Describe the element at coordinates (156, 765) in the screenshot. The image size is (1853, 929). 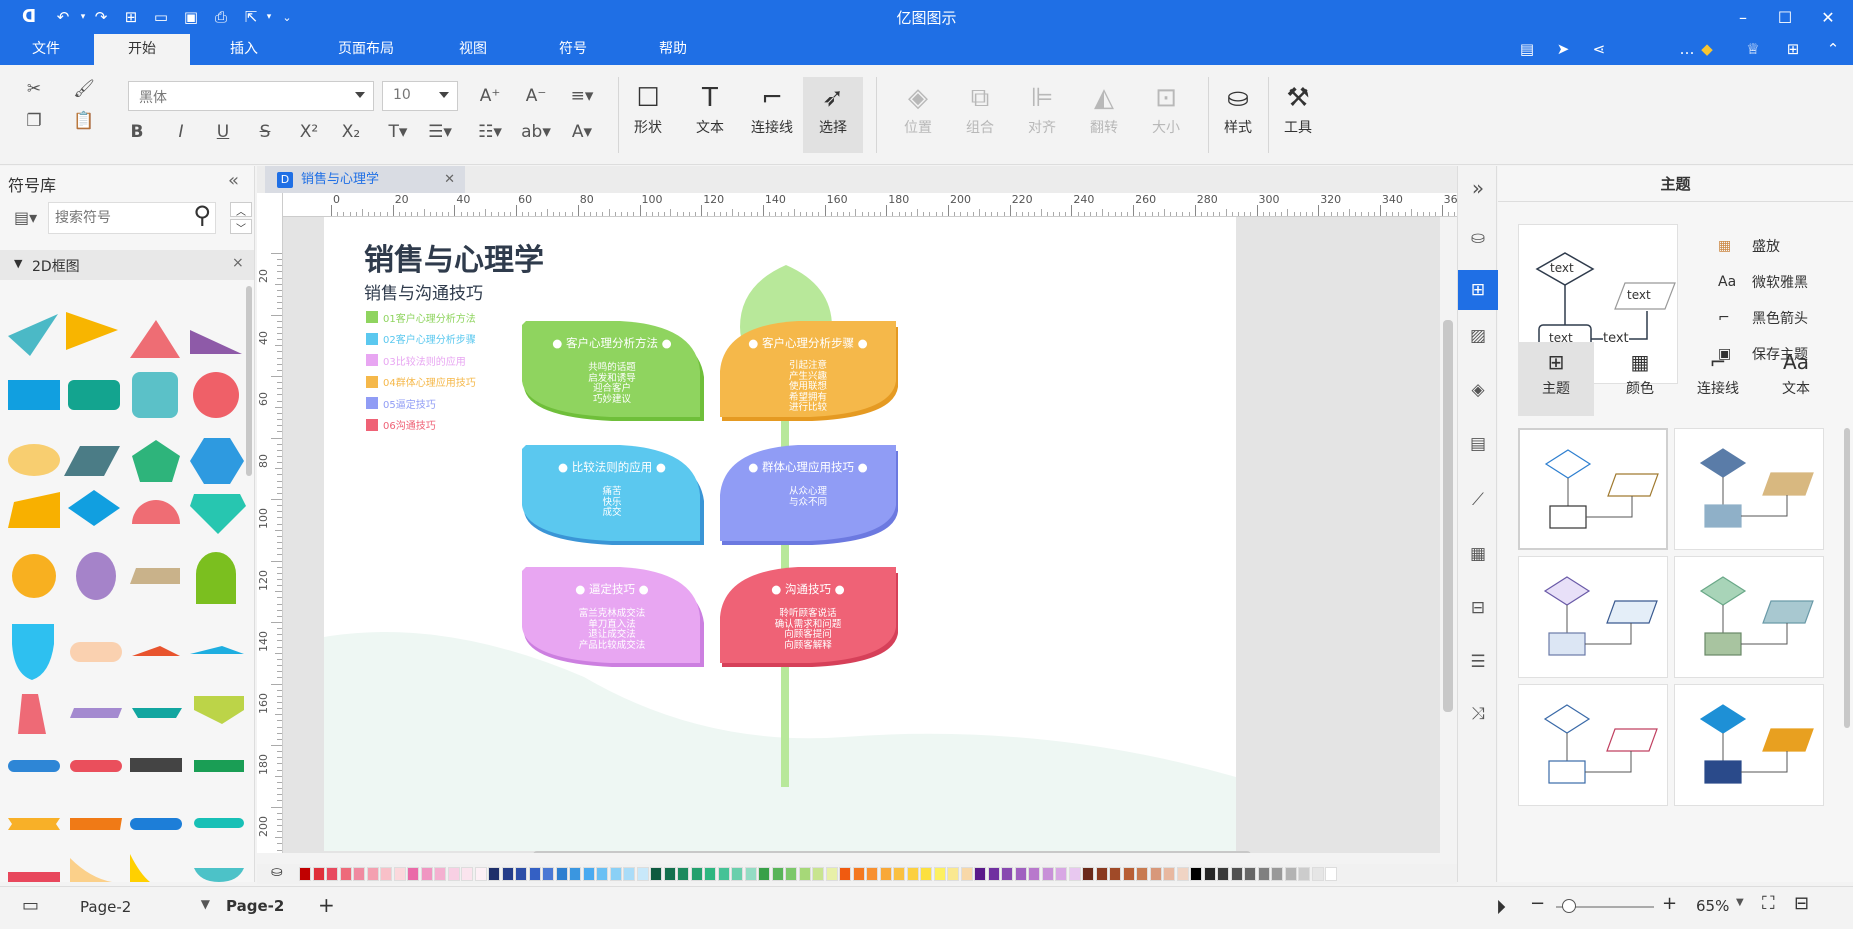
I see `shape-bar-dark` at that location.